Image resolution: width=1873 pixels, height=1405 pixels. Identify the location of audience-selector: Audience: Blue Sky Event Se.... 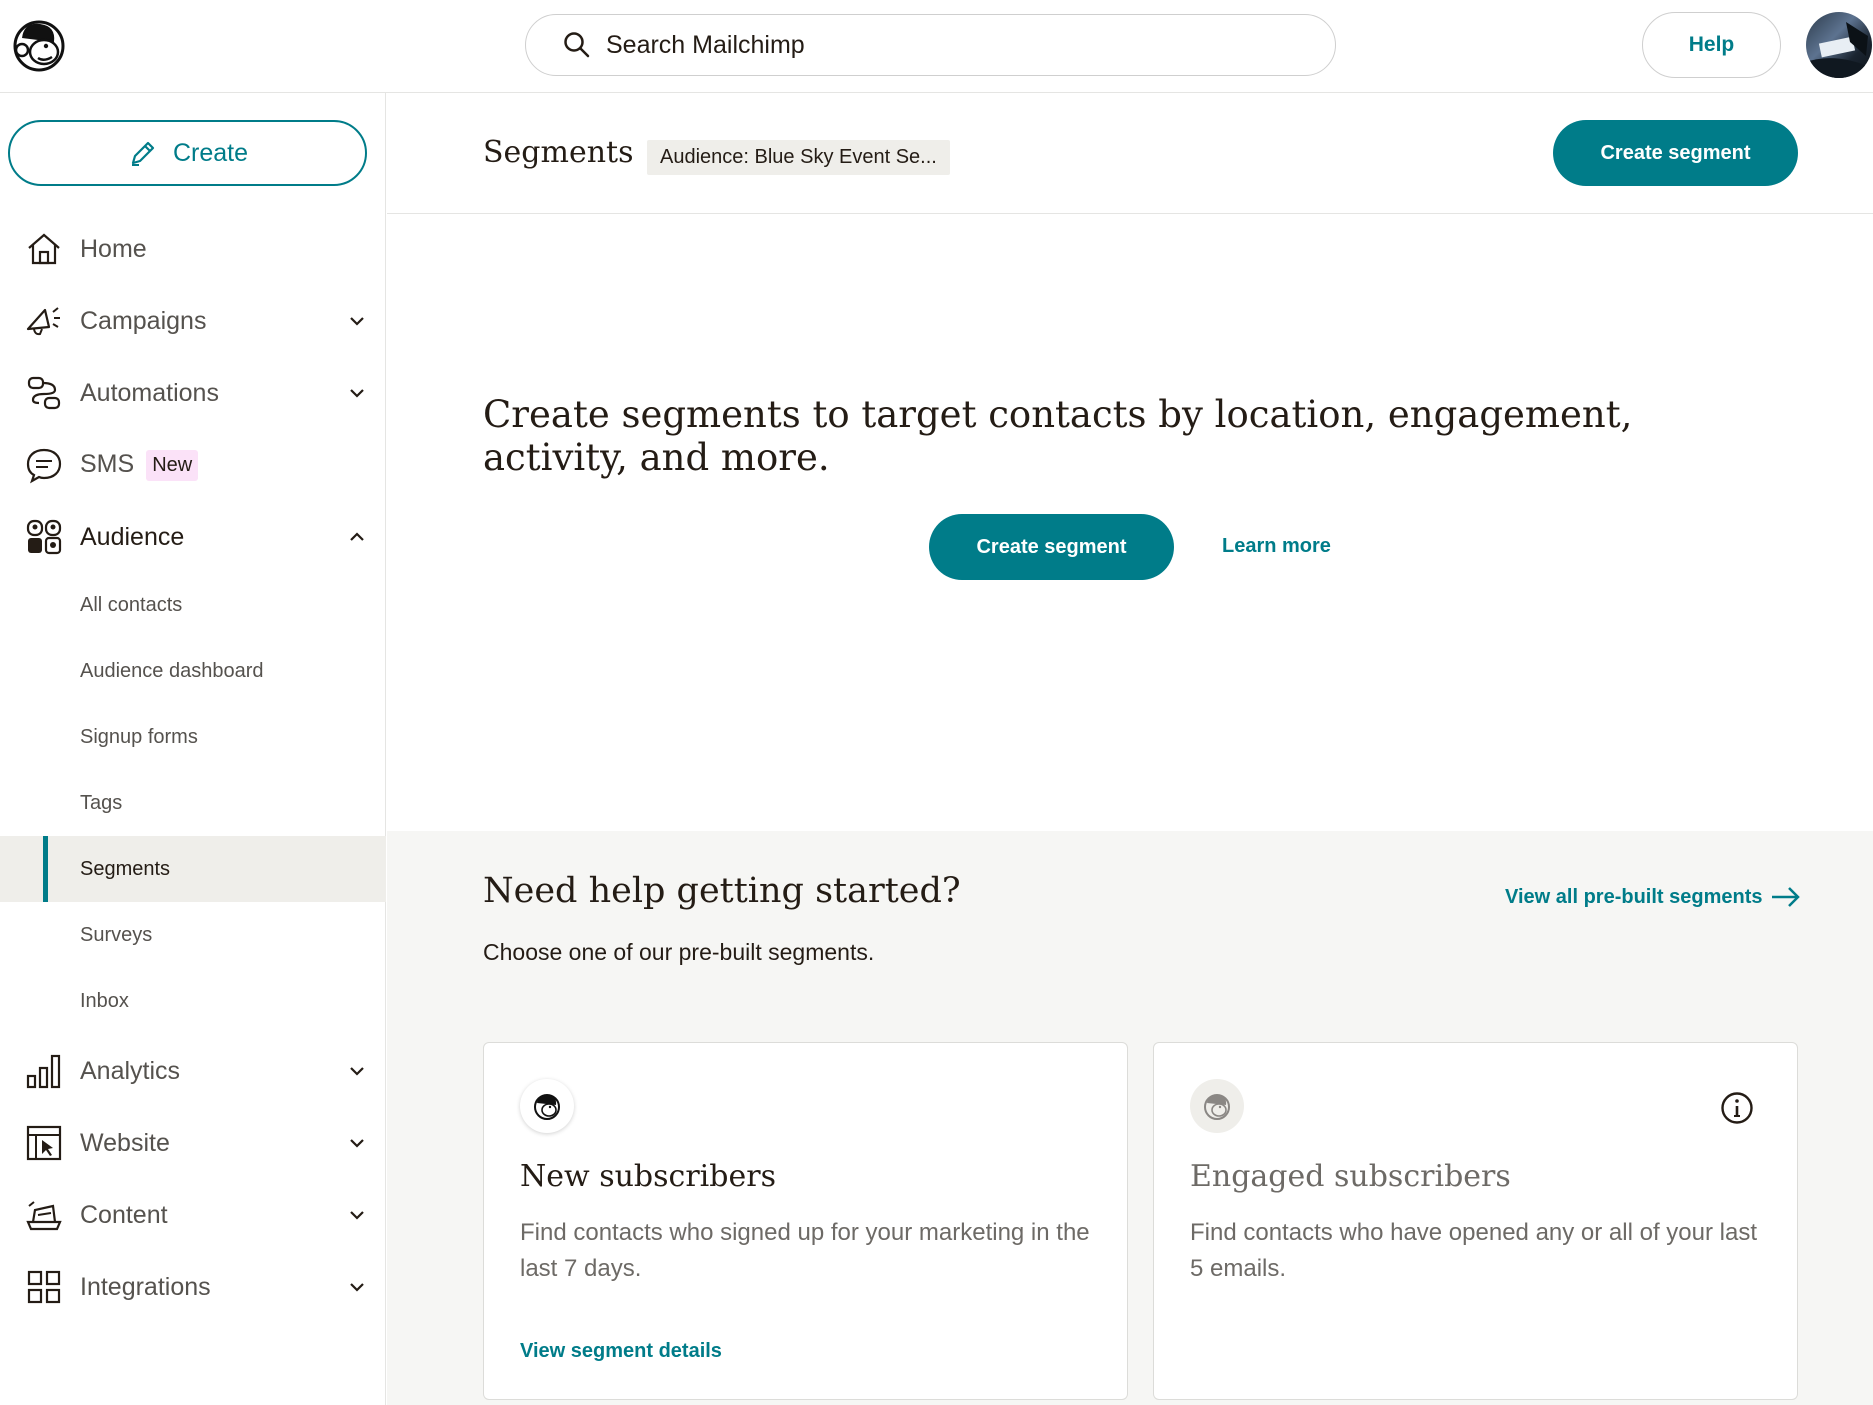
(798, 157).